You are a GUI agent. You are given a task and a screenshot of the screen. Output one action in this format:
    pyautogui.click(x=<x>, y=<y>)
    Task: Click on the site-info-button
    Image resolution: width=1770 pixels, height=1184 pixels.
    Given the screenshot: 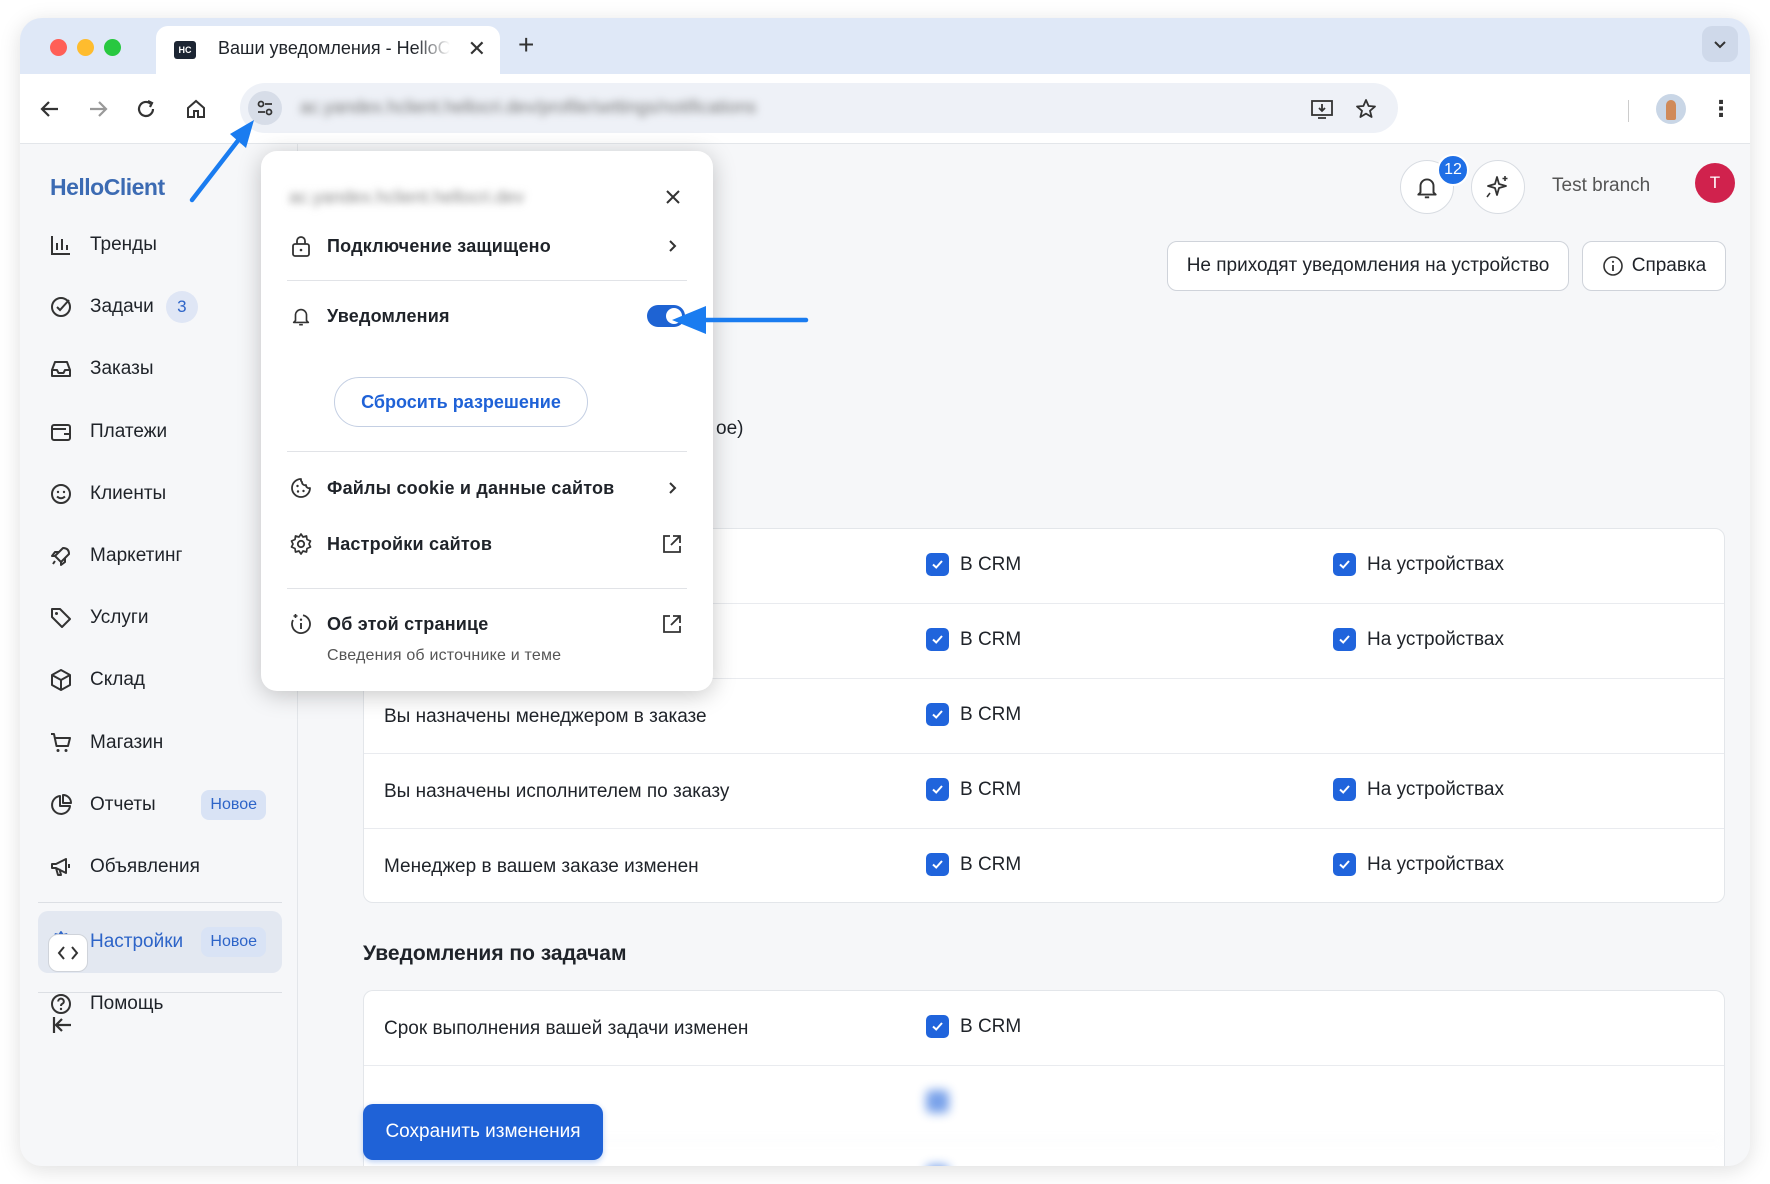 What is the action you would take?
    pyautogui.click(x=265, y=108)
    